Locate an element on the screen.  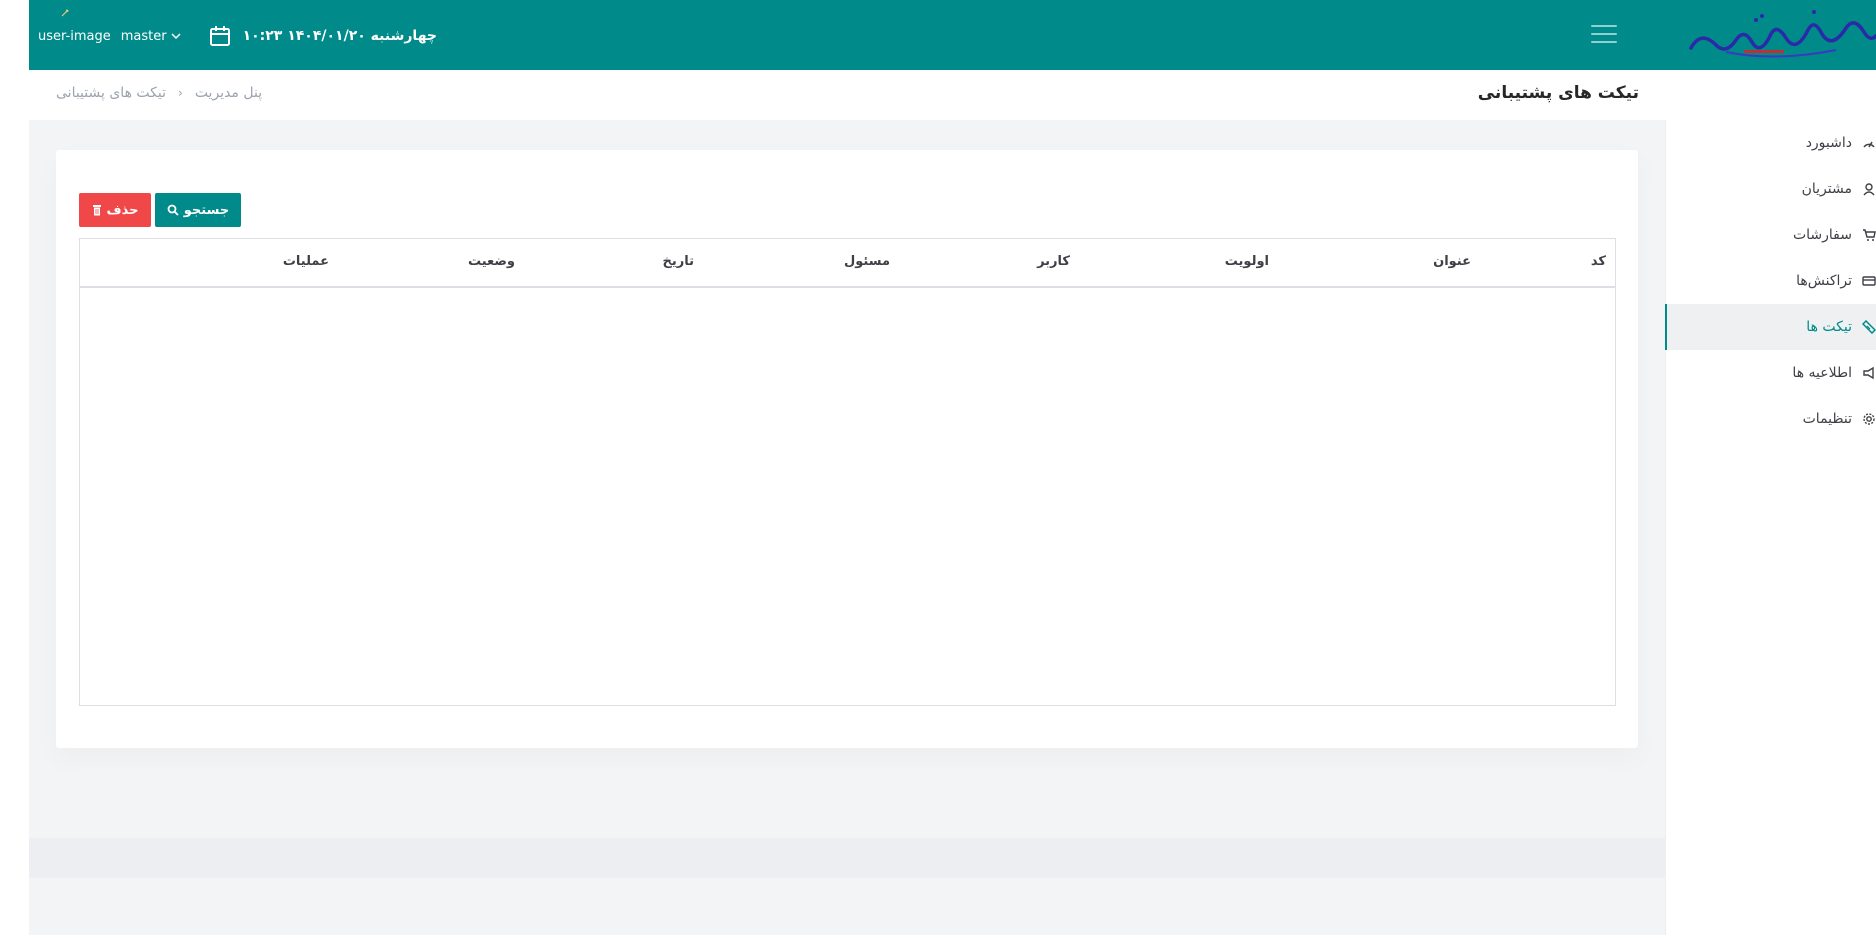
breadcrumb-root-link: پنل مدیریت is located at coordinates (228, 93).